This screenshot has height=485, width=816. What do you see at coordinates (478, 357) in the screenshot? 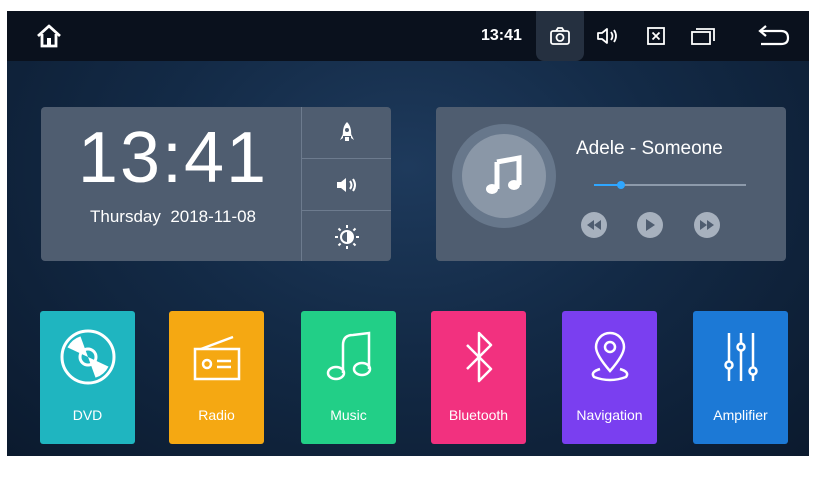
I see `bluetooth-icon` at bounding box center [478, 357].